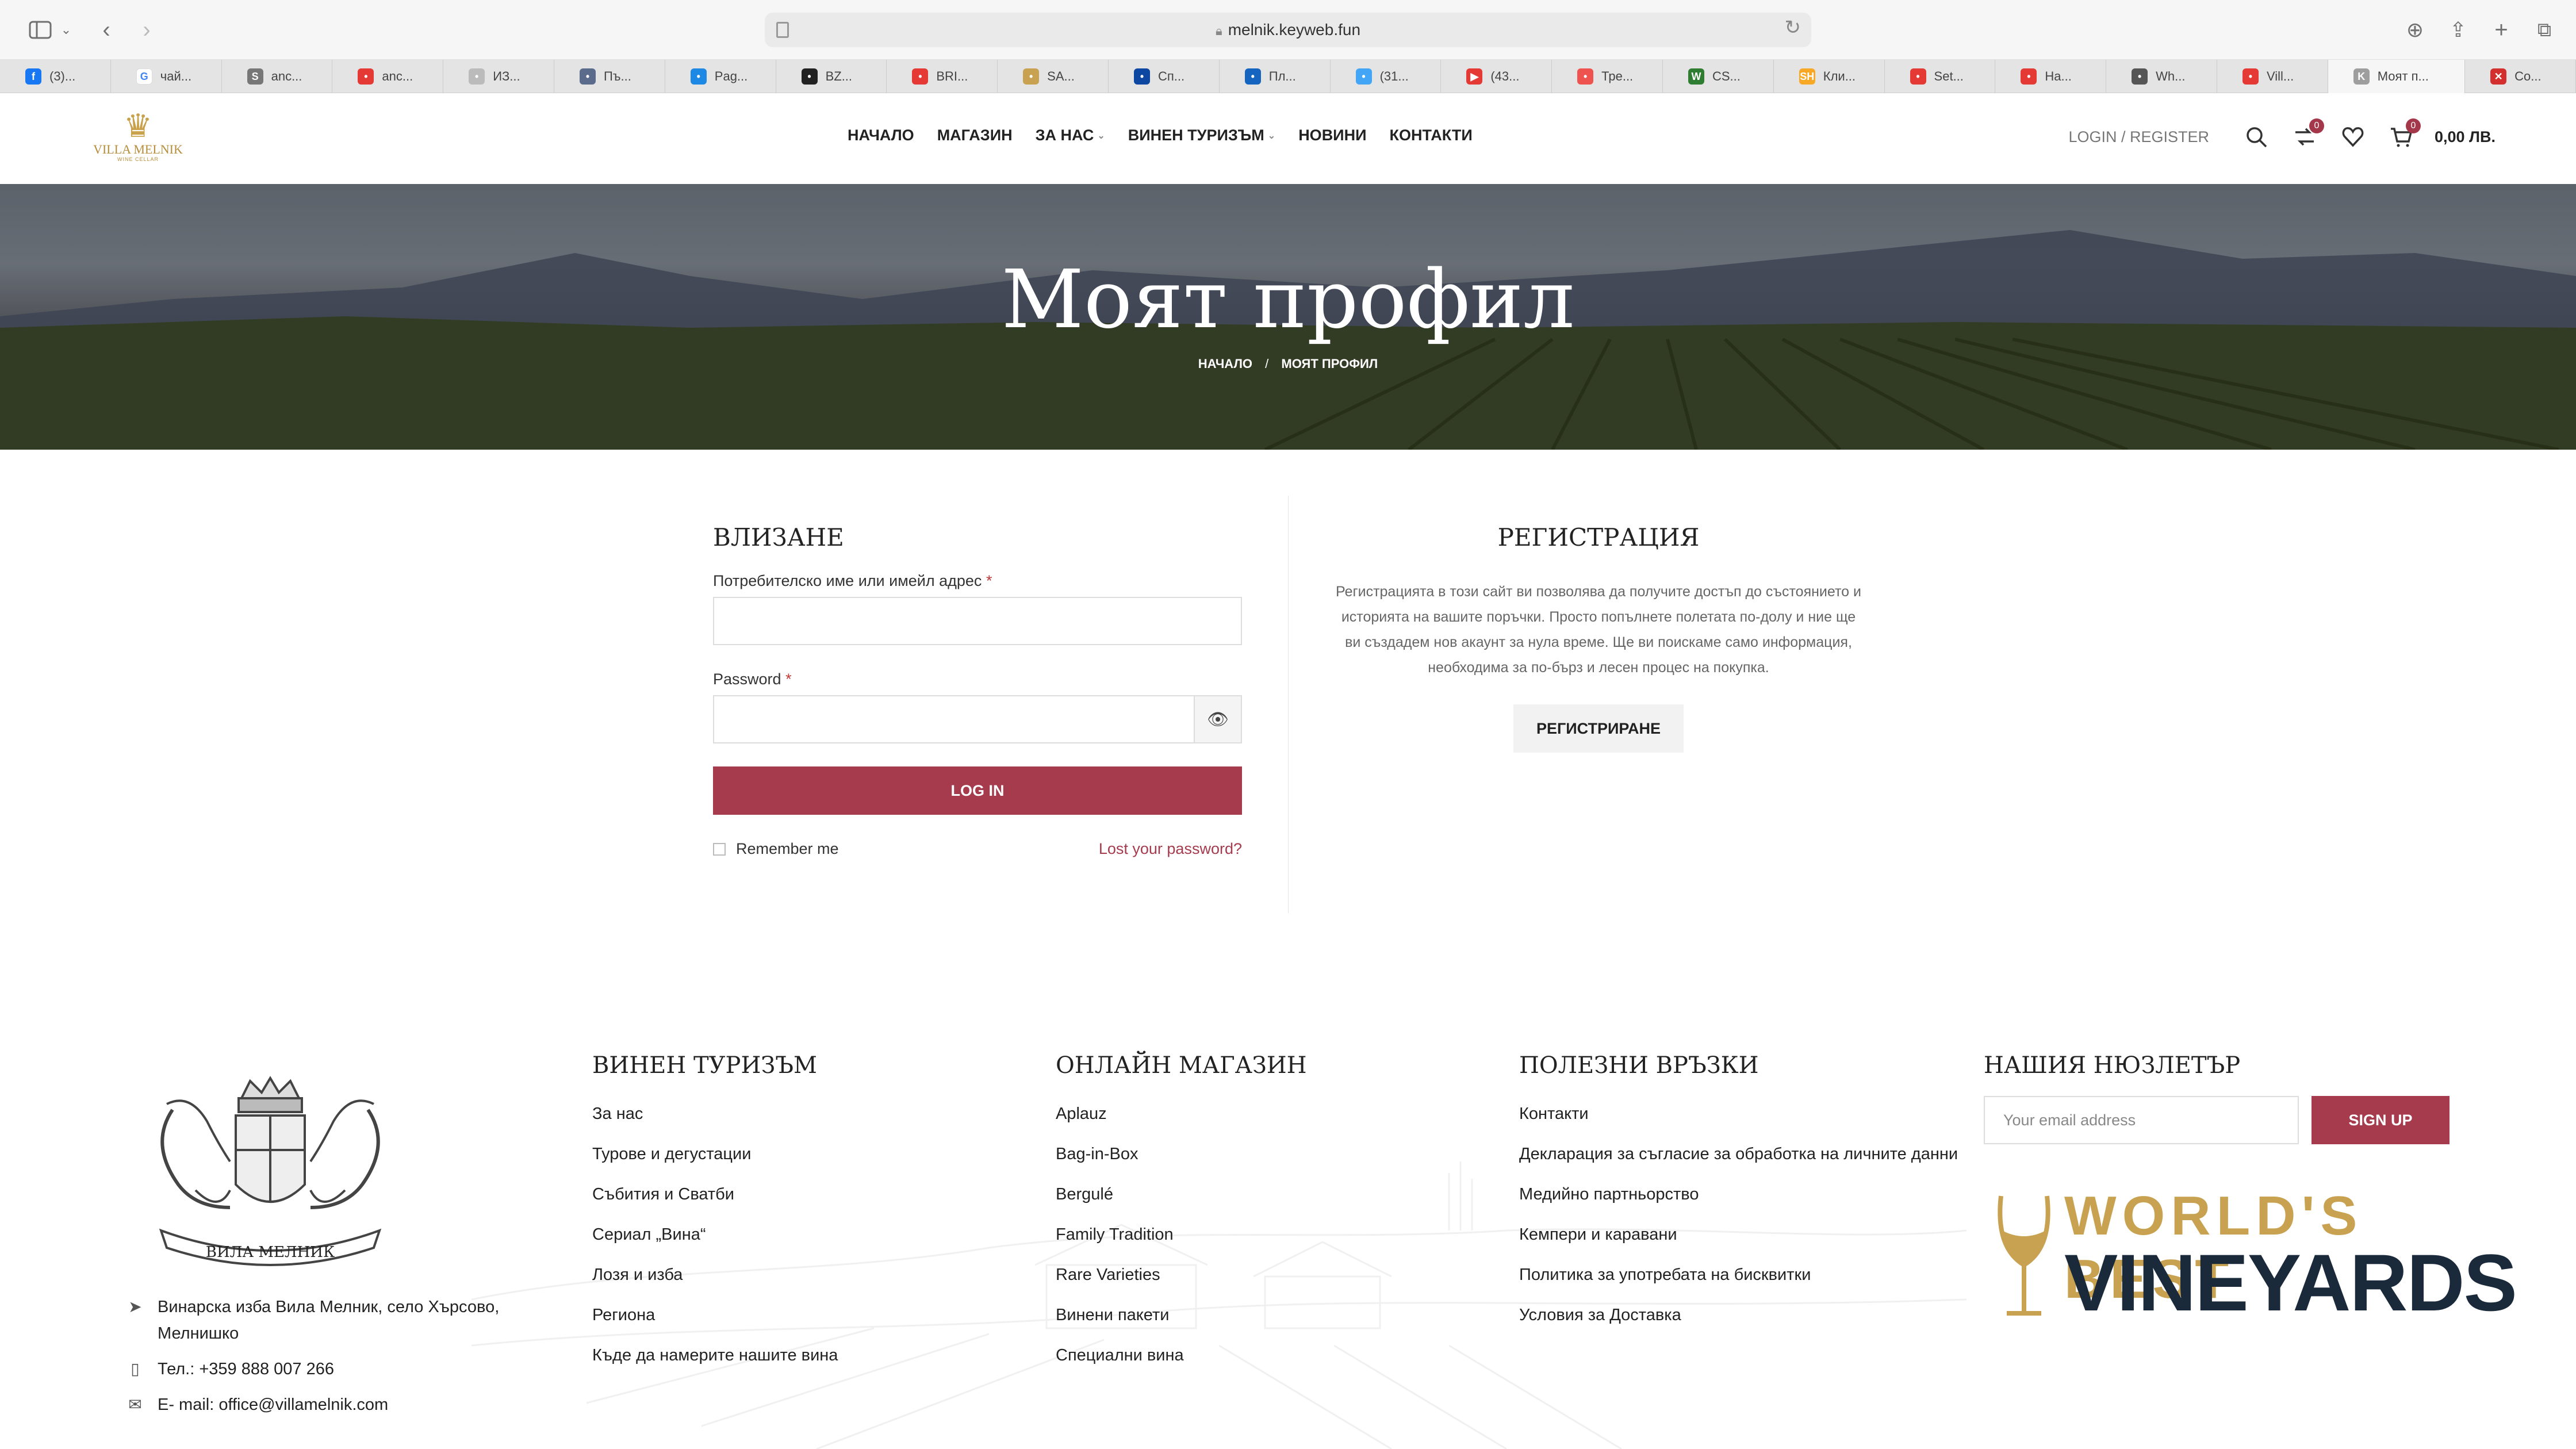 This screenshot has height=1449, width=2576. Describe the element at coordinates (1288, 30) in the screenshot. I see `address-bar: 🔒︎ melnik.keyweb.fun ↻` at that location.